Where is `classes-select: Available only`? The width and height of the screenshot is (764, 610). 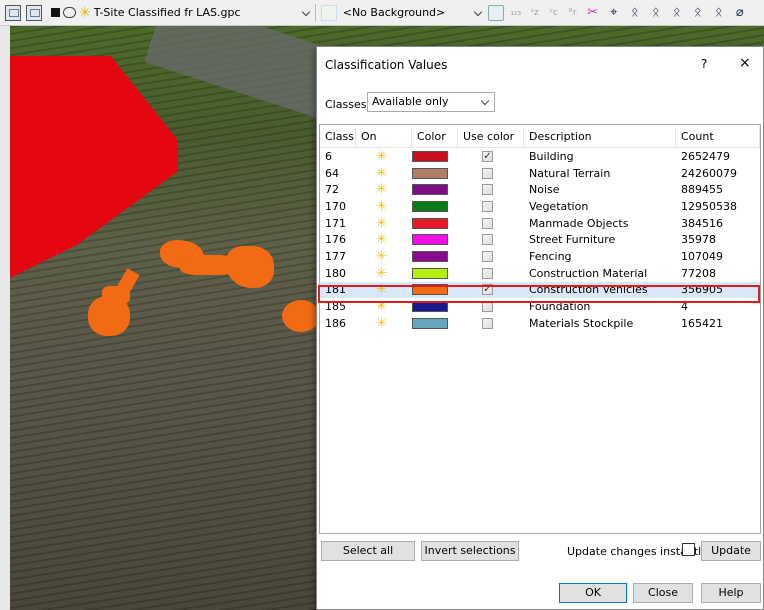
classes-select: Available only is located at coordinates (431, 102).